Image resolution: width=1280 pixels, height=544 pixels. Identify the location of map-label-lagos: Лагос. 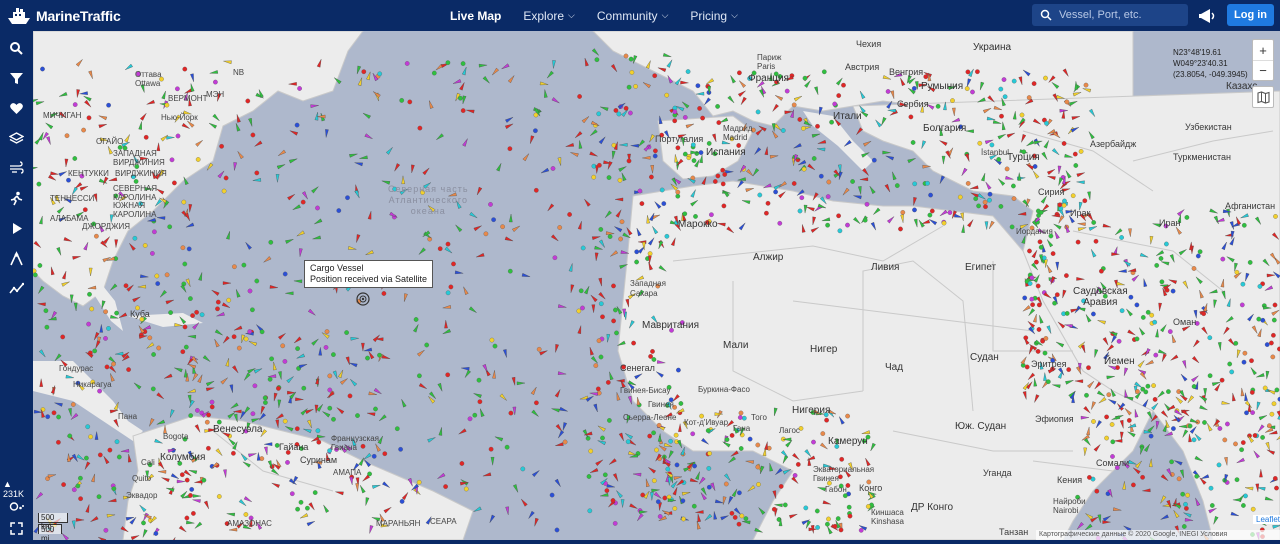
(789, 430).